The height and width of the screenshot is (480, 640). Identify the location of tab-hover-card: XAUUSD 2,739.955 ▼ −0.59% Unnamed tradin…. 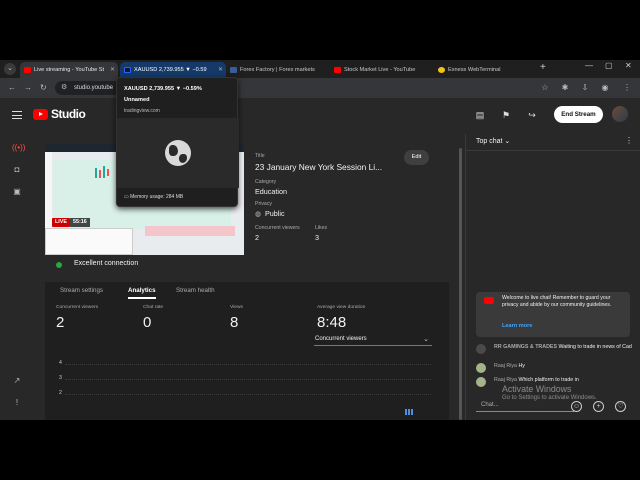
(177, 142).